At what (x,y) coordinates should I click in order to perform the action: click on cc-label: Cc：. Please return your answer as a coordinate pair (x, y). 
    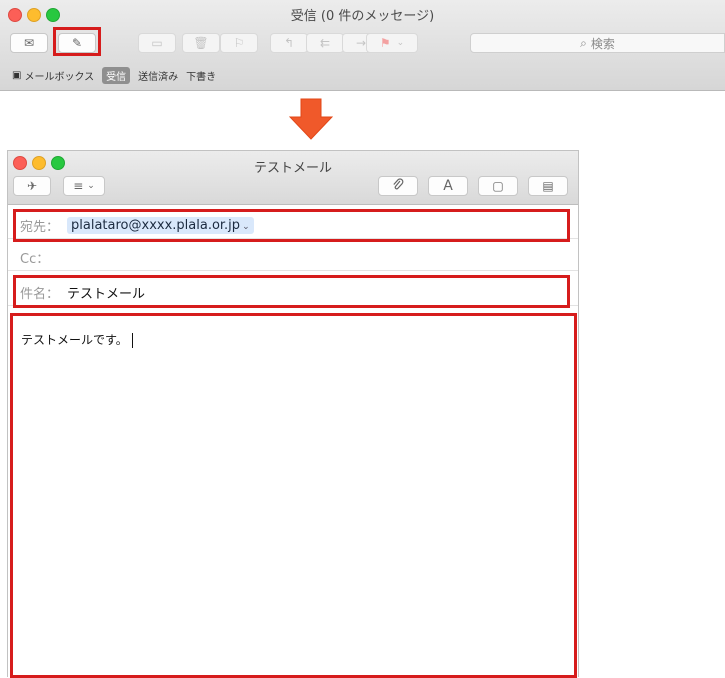
    Looking at the image, I should click on (35, 259).